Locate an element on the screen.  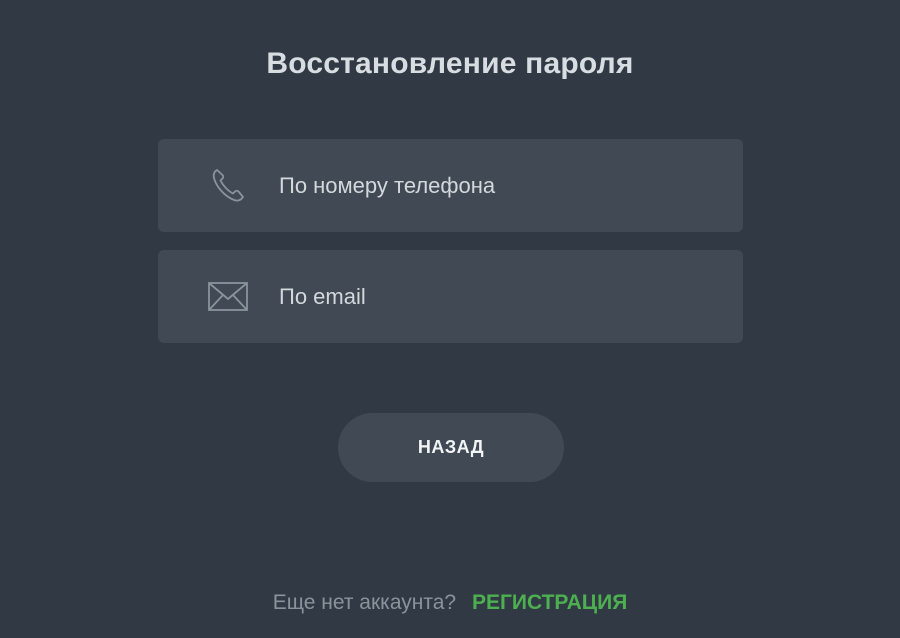
register-prompt: Еще нет аккаунта? РЕГИСТРАЦИЯ is located at coordinates (450, 603).